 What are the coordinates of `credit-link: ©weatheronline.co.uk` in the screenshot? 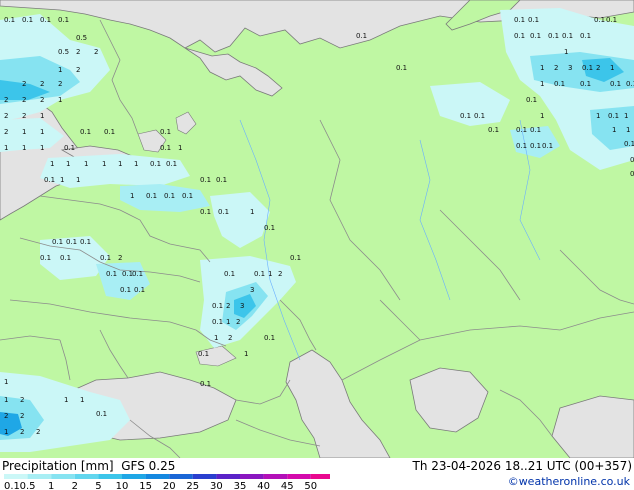 It's located at (569, 481).